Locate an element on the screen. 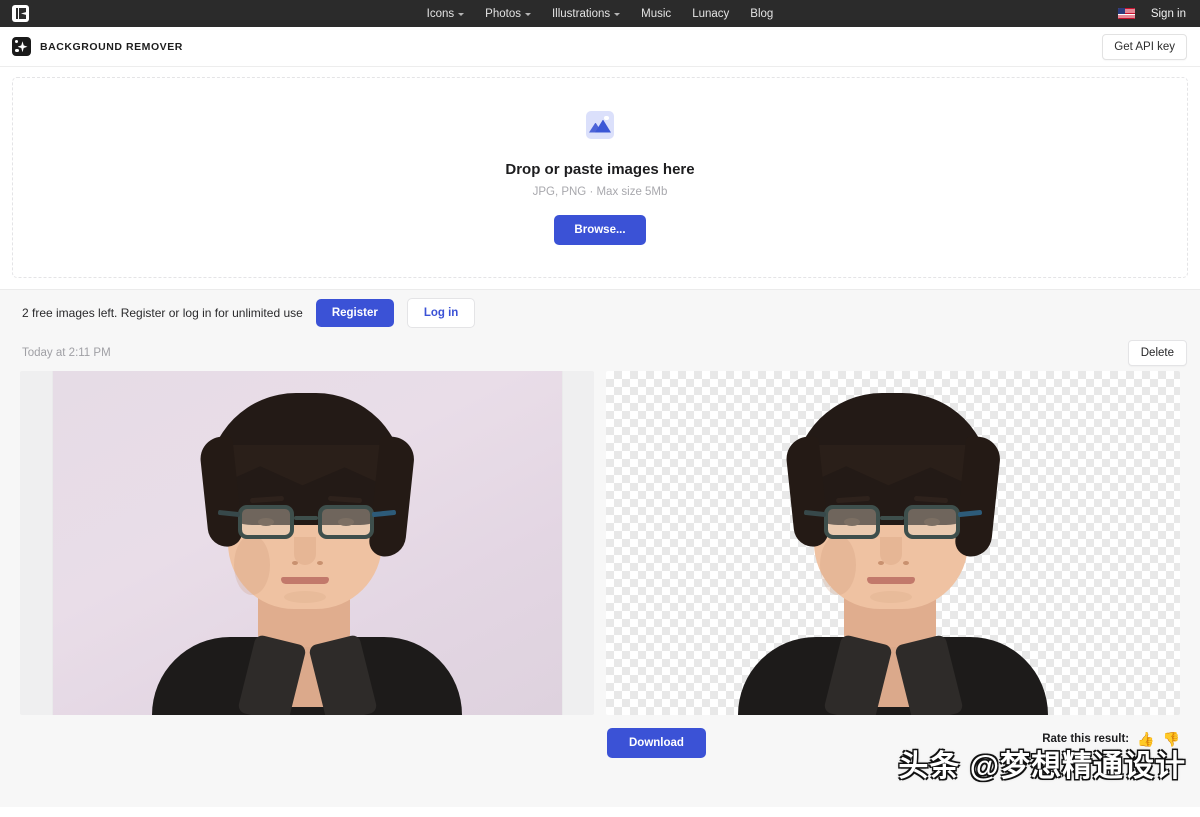  nav-item-photos: Photos is located at coordinates (508, 14).